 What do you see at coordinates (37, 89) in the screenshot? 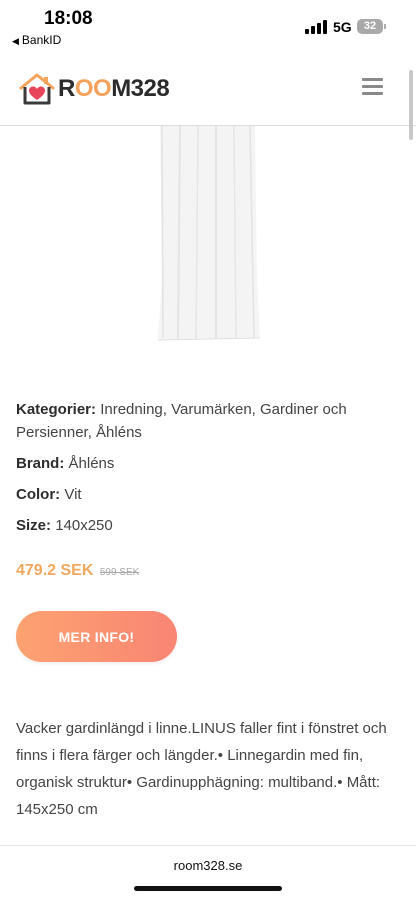
I see `house-heart-icon` at bounding box center [37, 89].